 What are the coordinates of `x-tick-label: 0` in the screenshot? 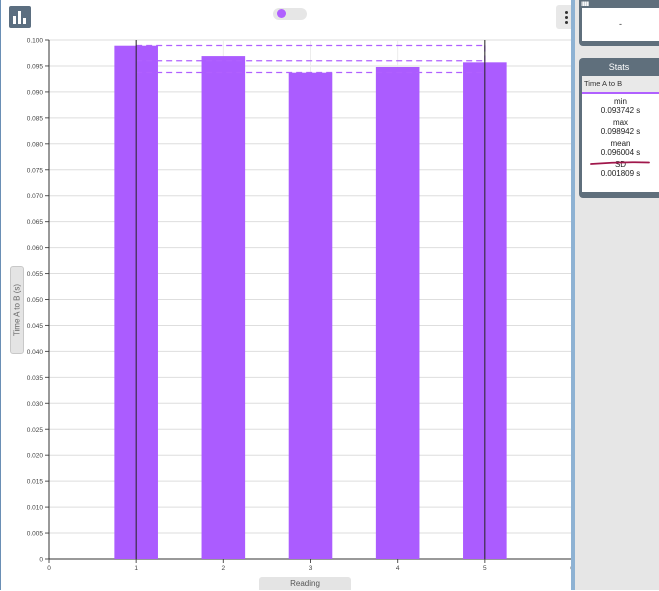 It's located at (49, 568).